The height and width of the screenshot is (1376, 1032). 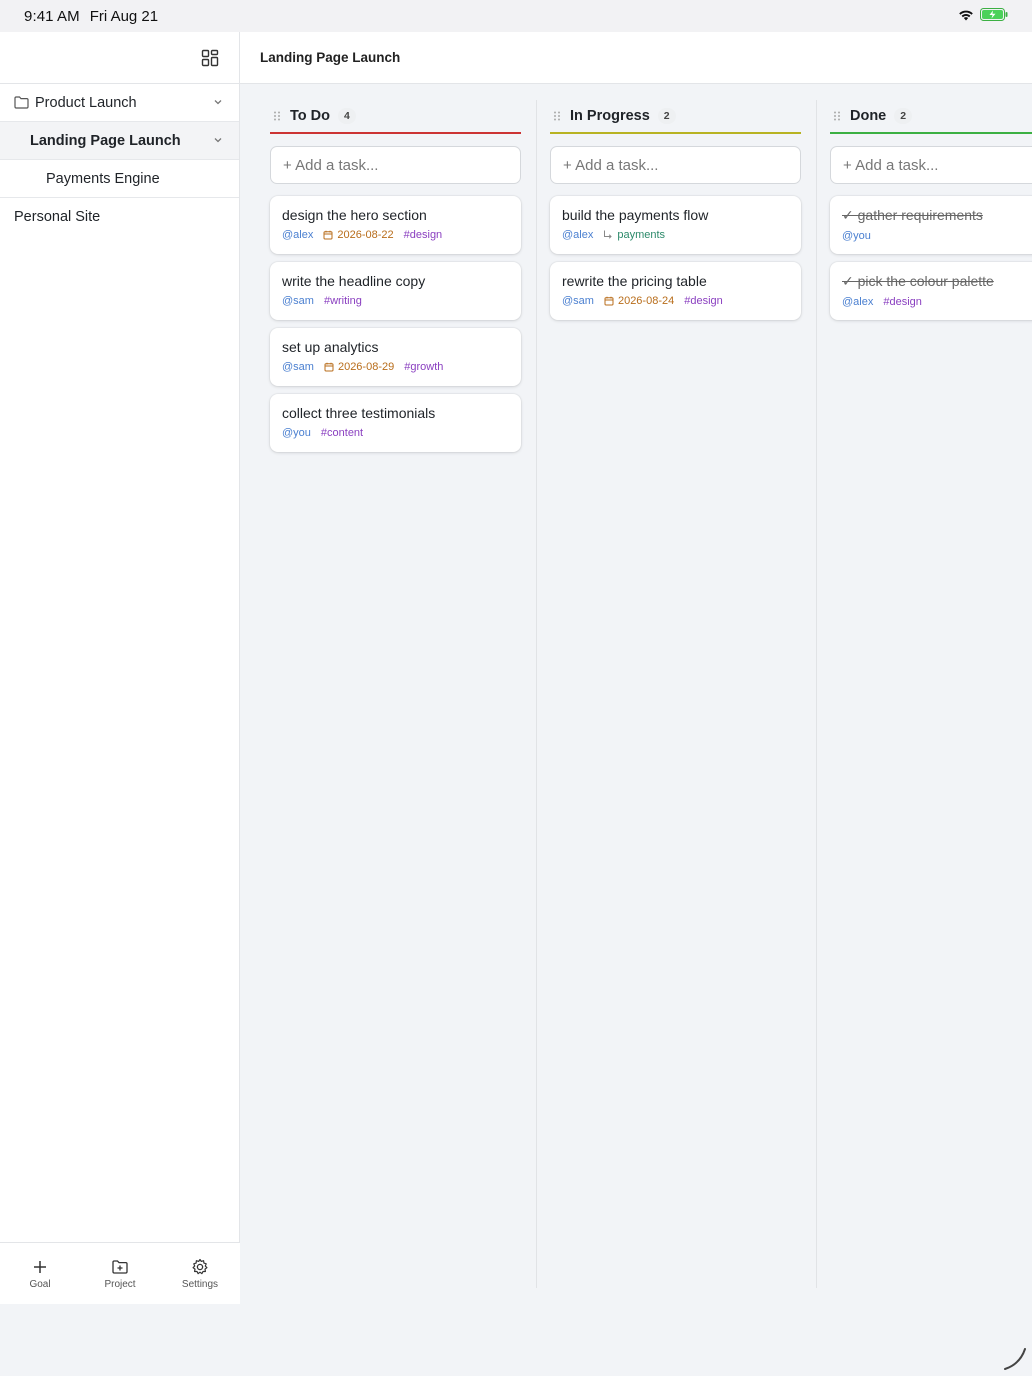 I want to click on task-due-date: 2026-08-22, so click(x=358, y=235).